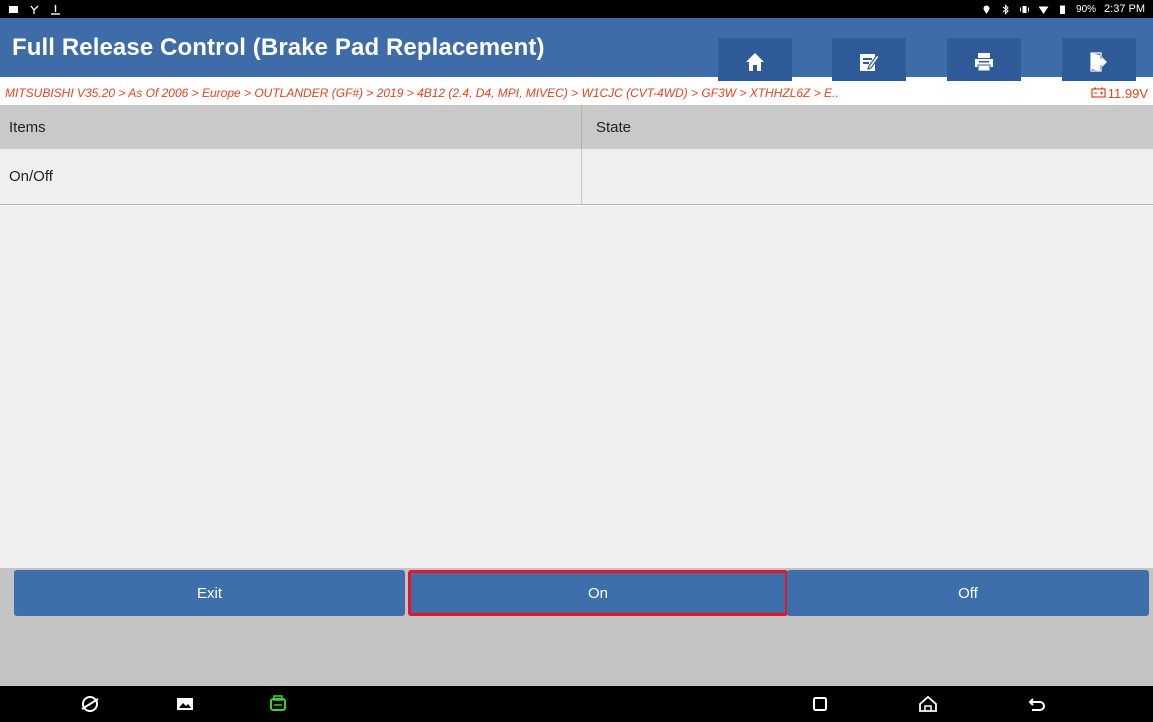 Image resolution: width=1153 pixels, height=722 pixels. What do you see at coordinates (598, 593) in the screenshot?
I see `on-button: On` at bounding box center [598, 593].